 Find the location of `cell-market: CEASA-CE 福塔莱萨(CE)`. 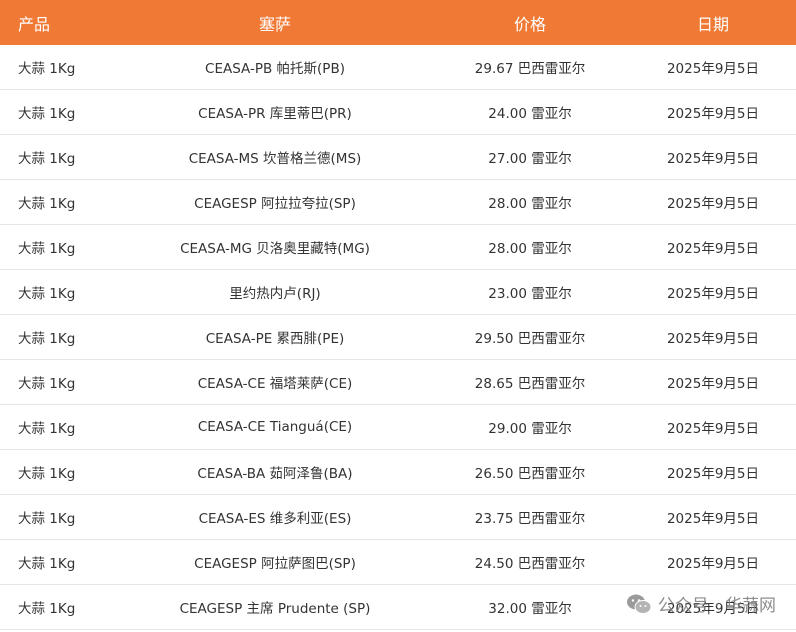

cell-market: CEASA-CE 福塔莱萨(CE) is located at coordinates (275, 382).